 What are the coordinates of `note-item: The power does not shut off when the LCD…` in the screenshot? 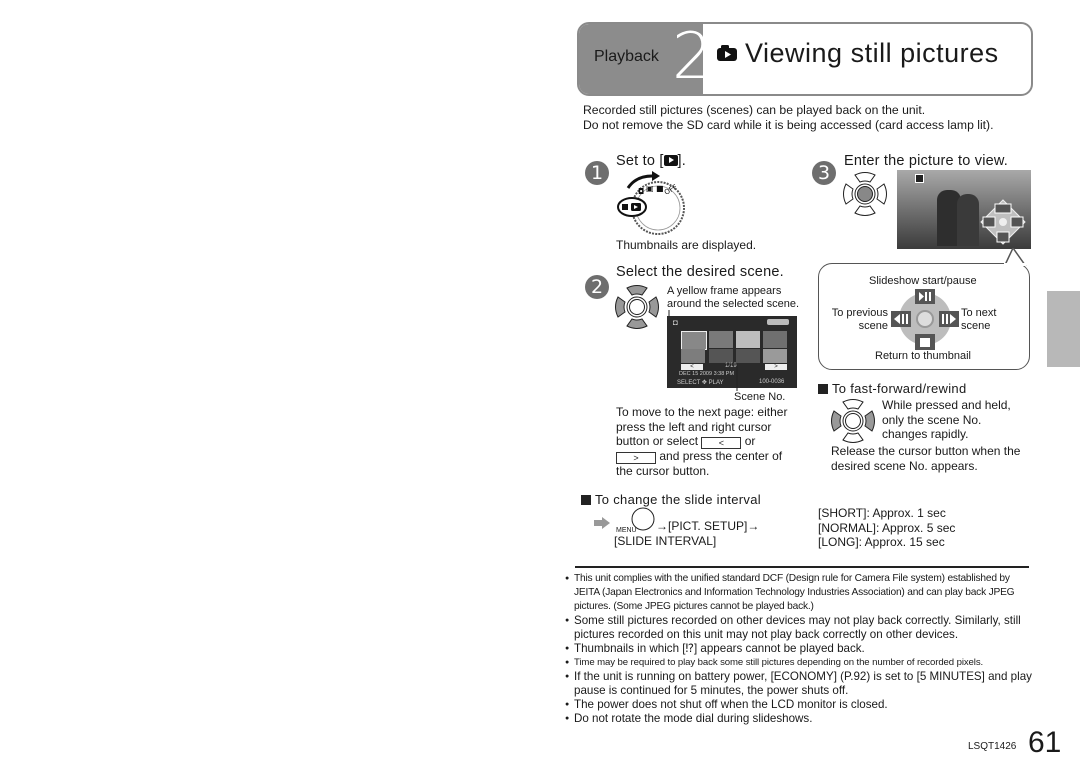 It's located at (800, 705).